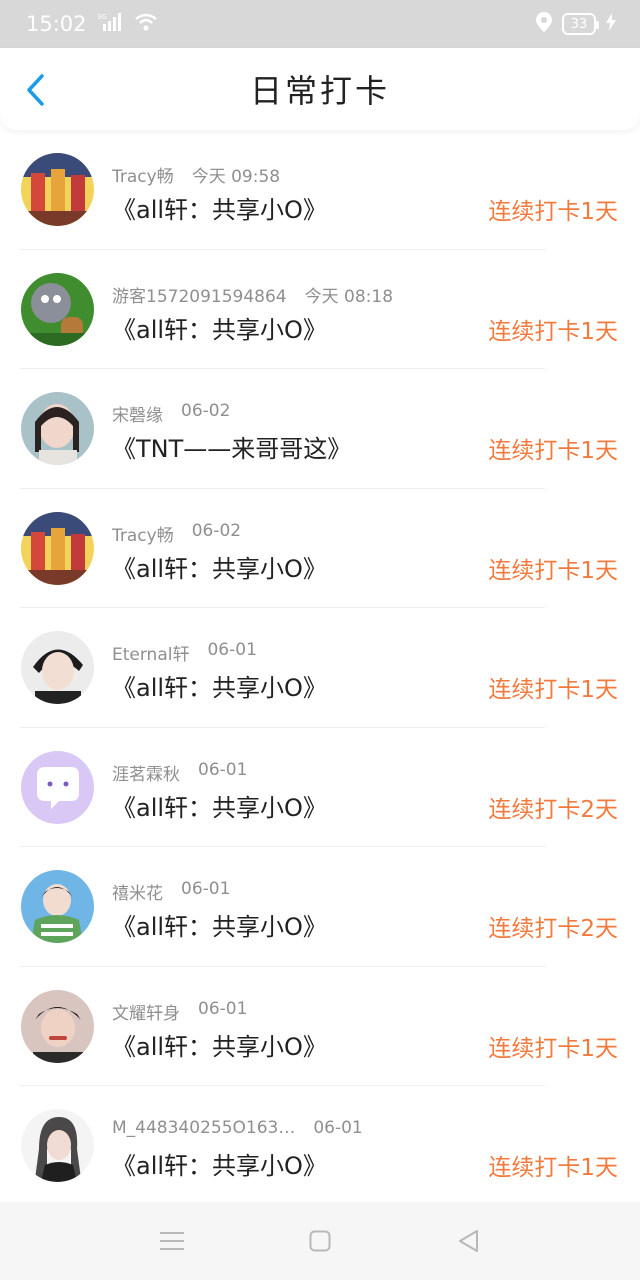 This screenshot has height=1280, width=640. Describe the element at coordinates (171, 891) in the screenshot. I see `checkin-meta: 禧米花 06-01` at that location.